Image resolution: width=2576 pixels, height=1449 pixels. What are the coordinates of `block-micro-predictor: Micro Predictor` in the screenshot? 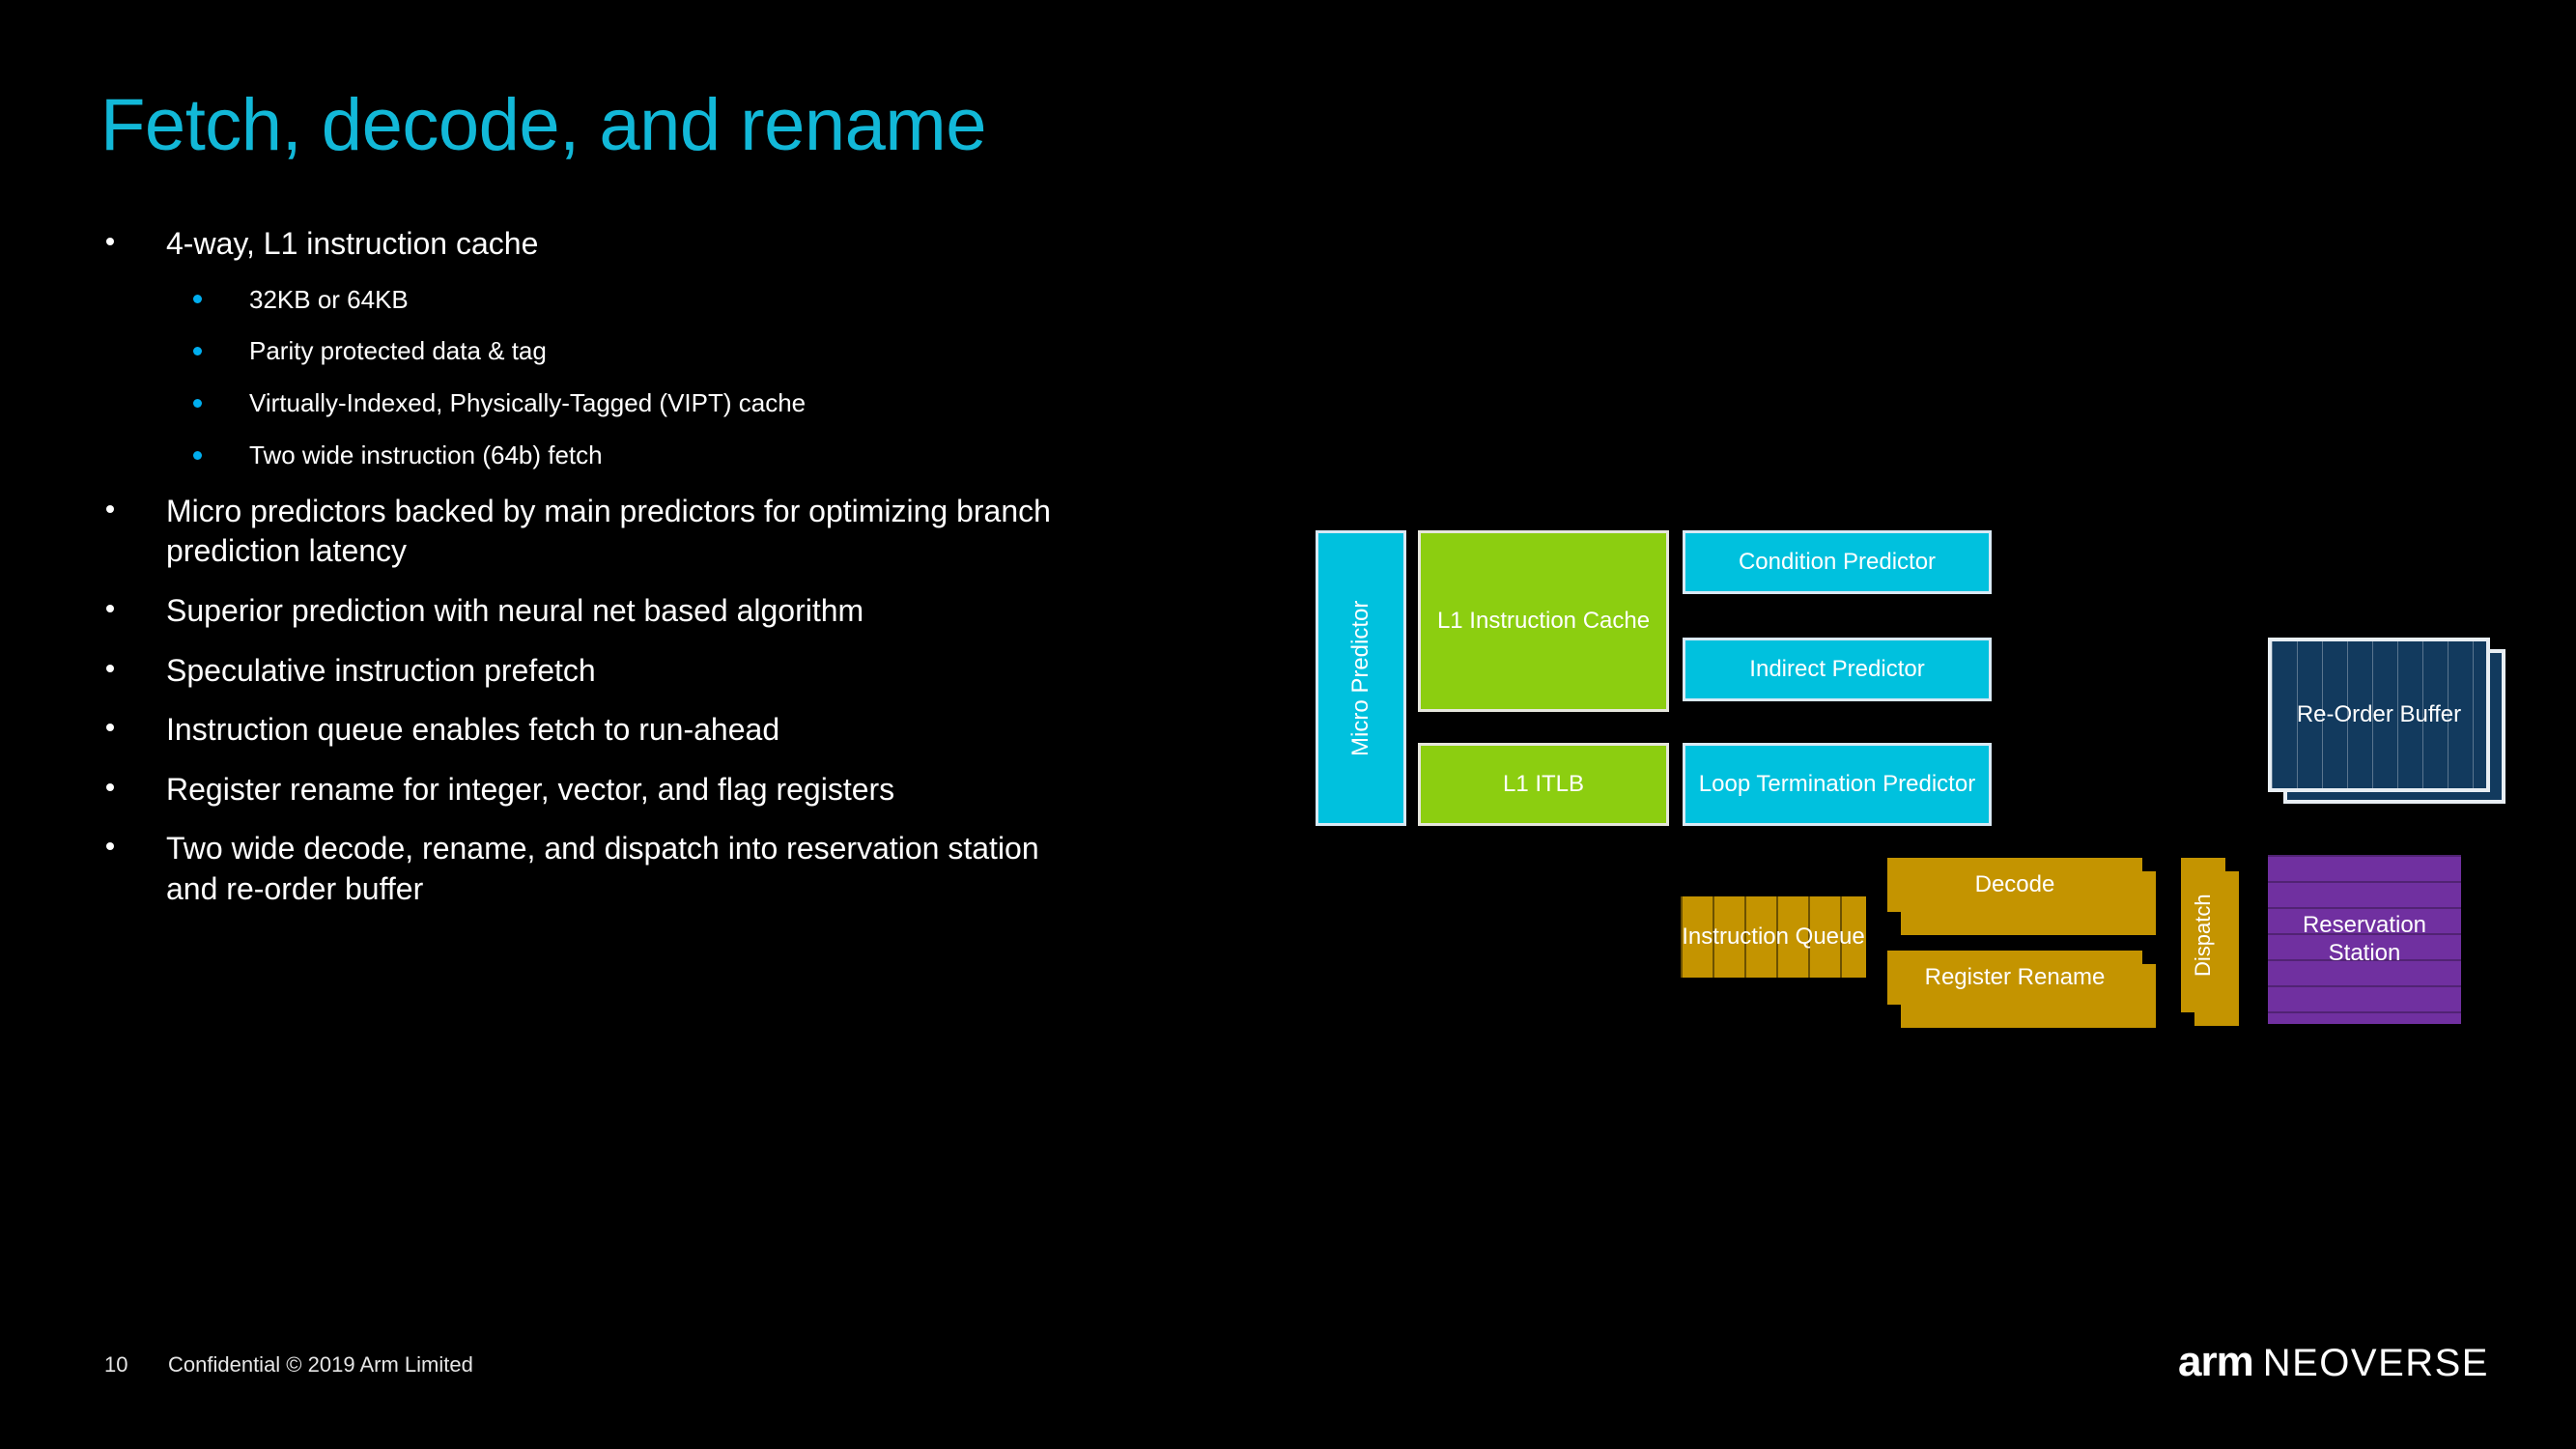 It's located at (1361, 678).